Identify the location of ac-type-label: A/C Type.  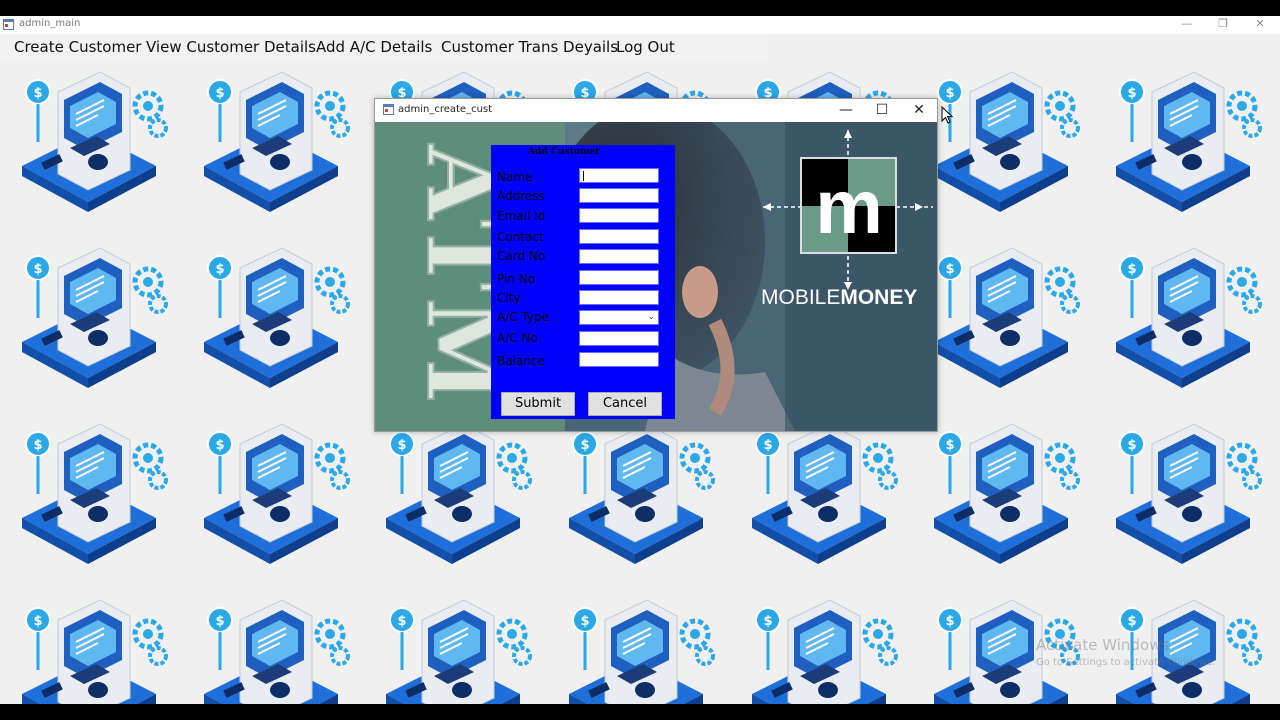
(523, 317).